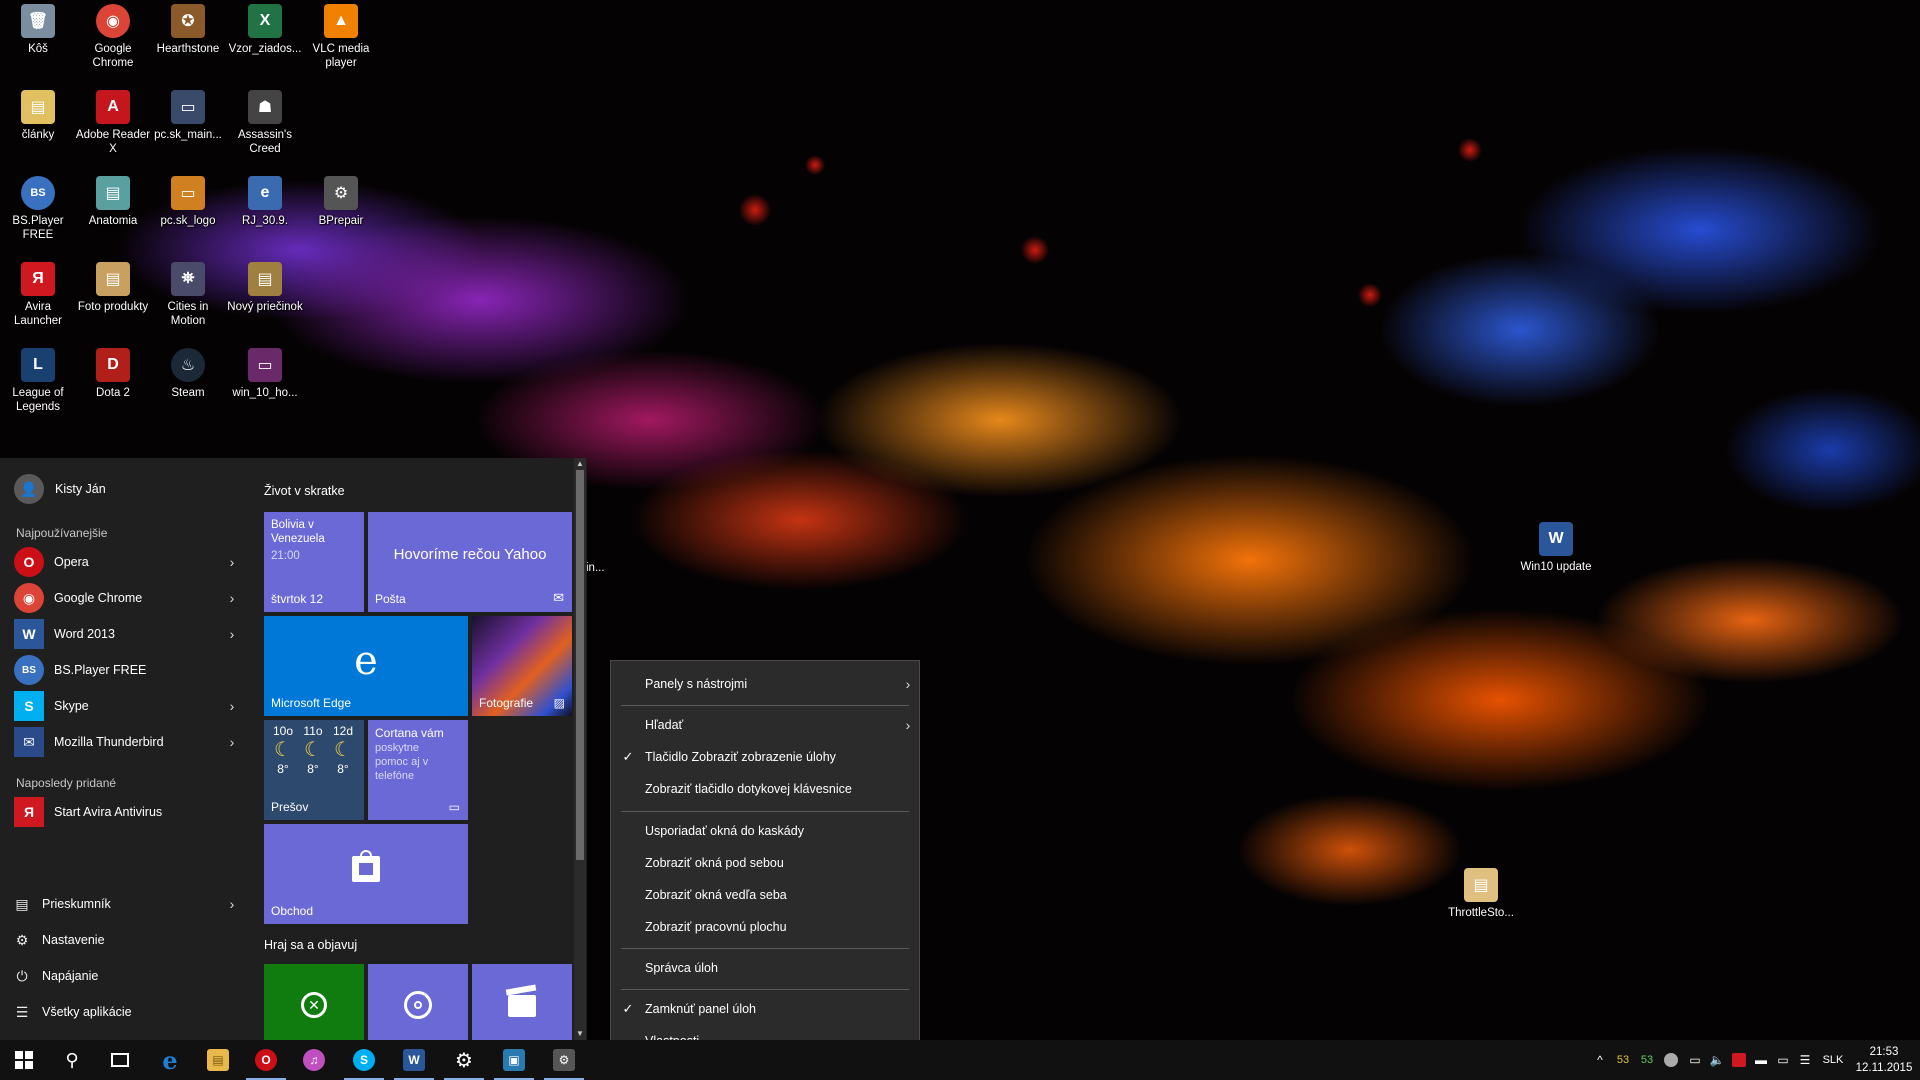  What do you see at coordinates (113, 386) in the screenshot?
I see `desktop-icon: D Dota 2` at bounding box center [113, 386].